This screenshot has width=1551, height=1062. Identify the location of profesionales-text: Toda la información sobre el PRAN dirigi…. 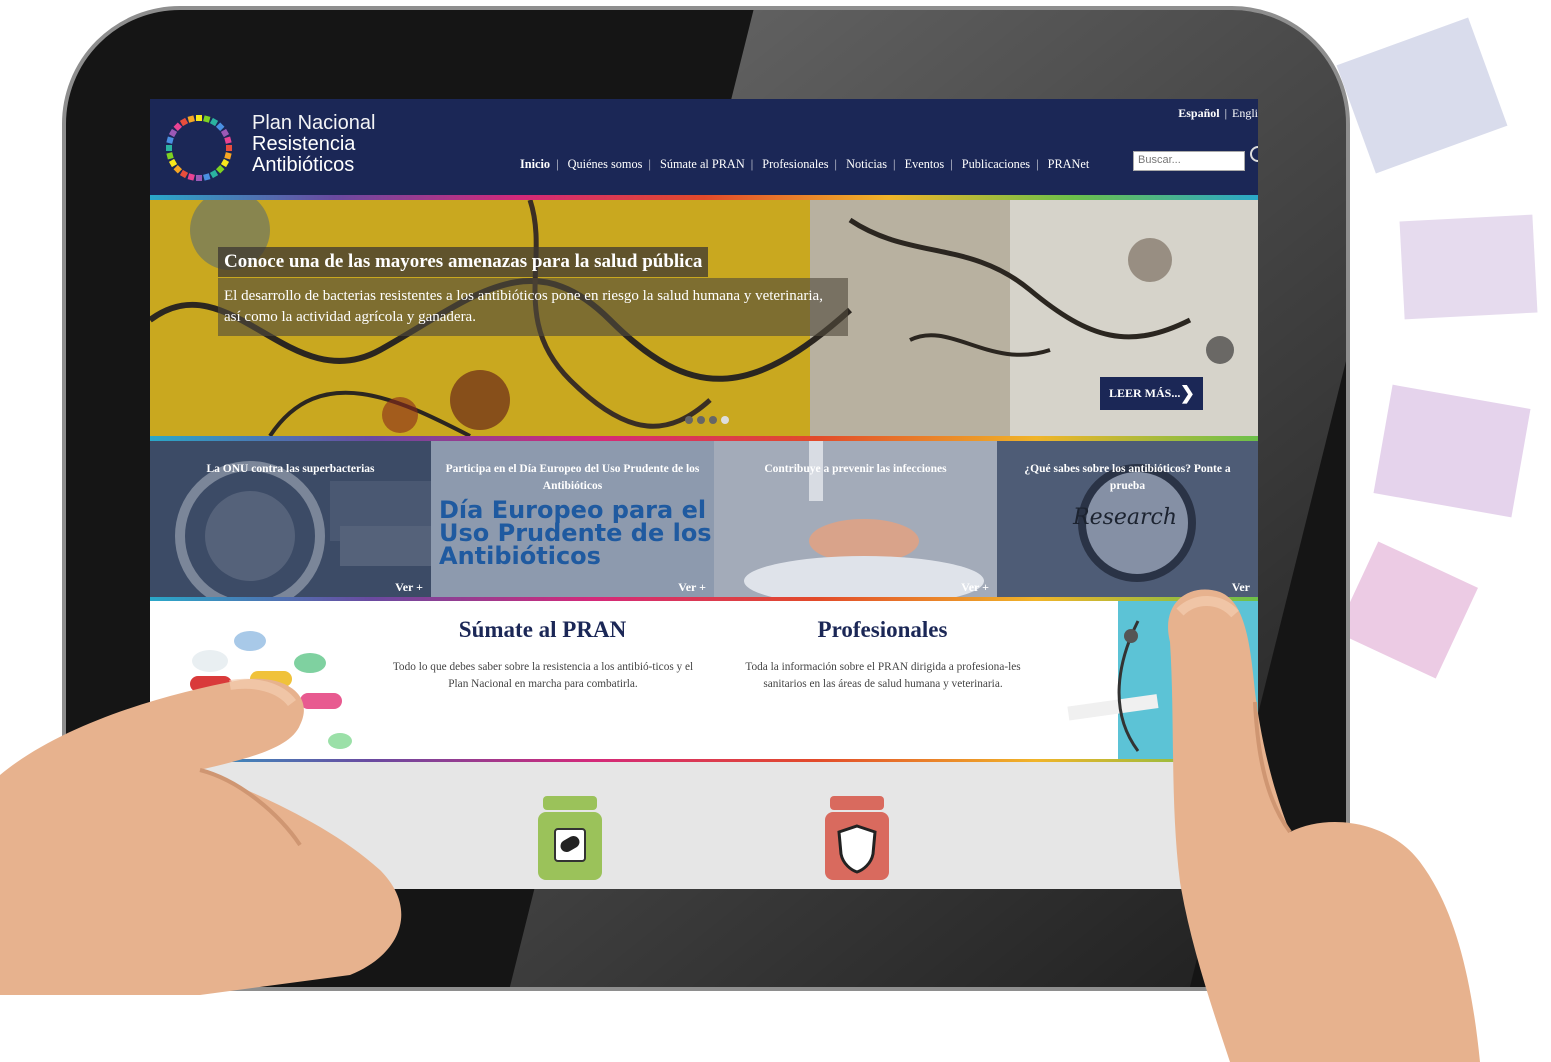
(883, 675).